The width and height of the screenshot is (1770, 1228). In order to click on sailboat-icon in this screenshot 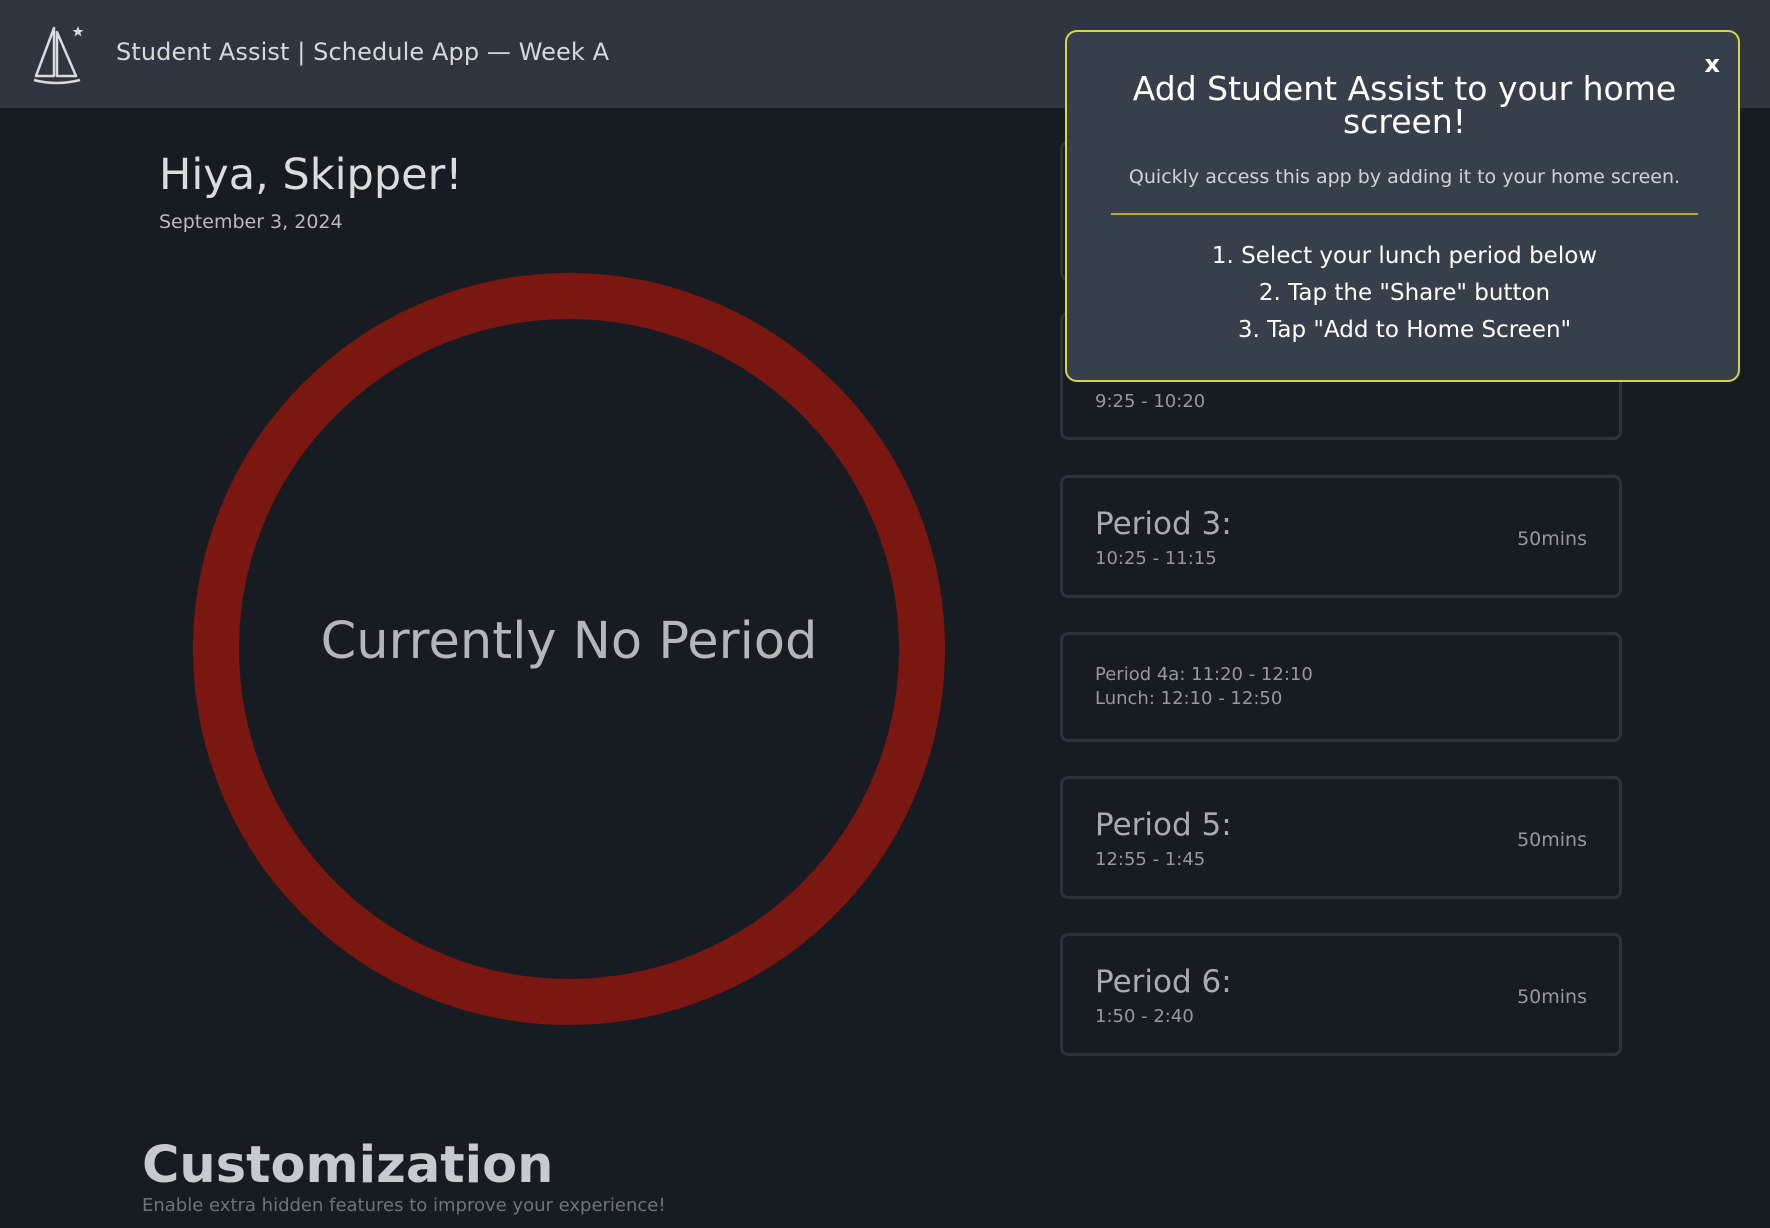, I will do `click(58, 54)`.